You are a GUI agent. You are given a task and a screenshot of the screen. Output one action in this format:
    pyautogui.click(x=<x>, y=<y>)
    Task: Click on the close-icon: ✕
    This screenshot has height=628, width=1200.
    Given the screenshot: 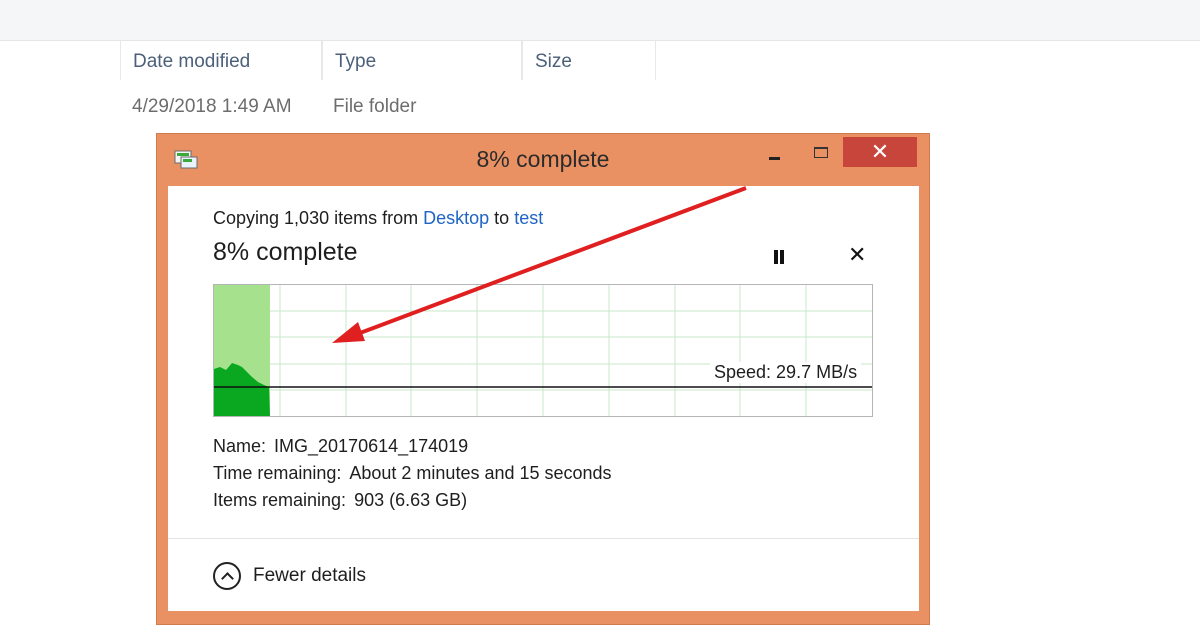 What is the action you would take?
    pyautogui.click(x=880, y=151)
    